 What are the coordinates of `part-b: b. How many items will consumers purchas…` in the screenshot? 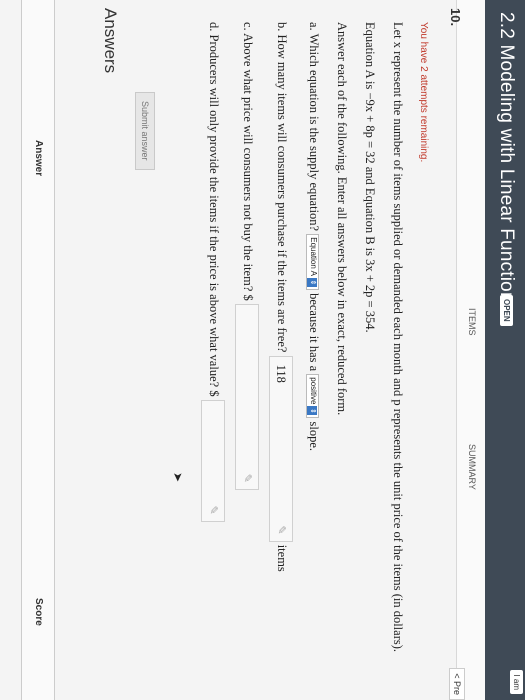 It's located at (281, 297).